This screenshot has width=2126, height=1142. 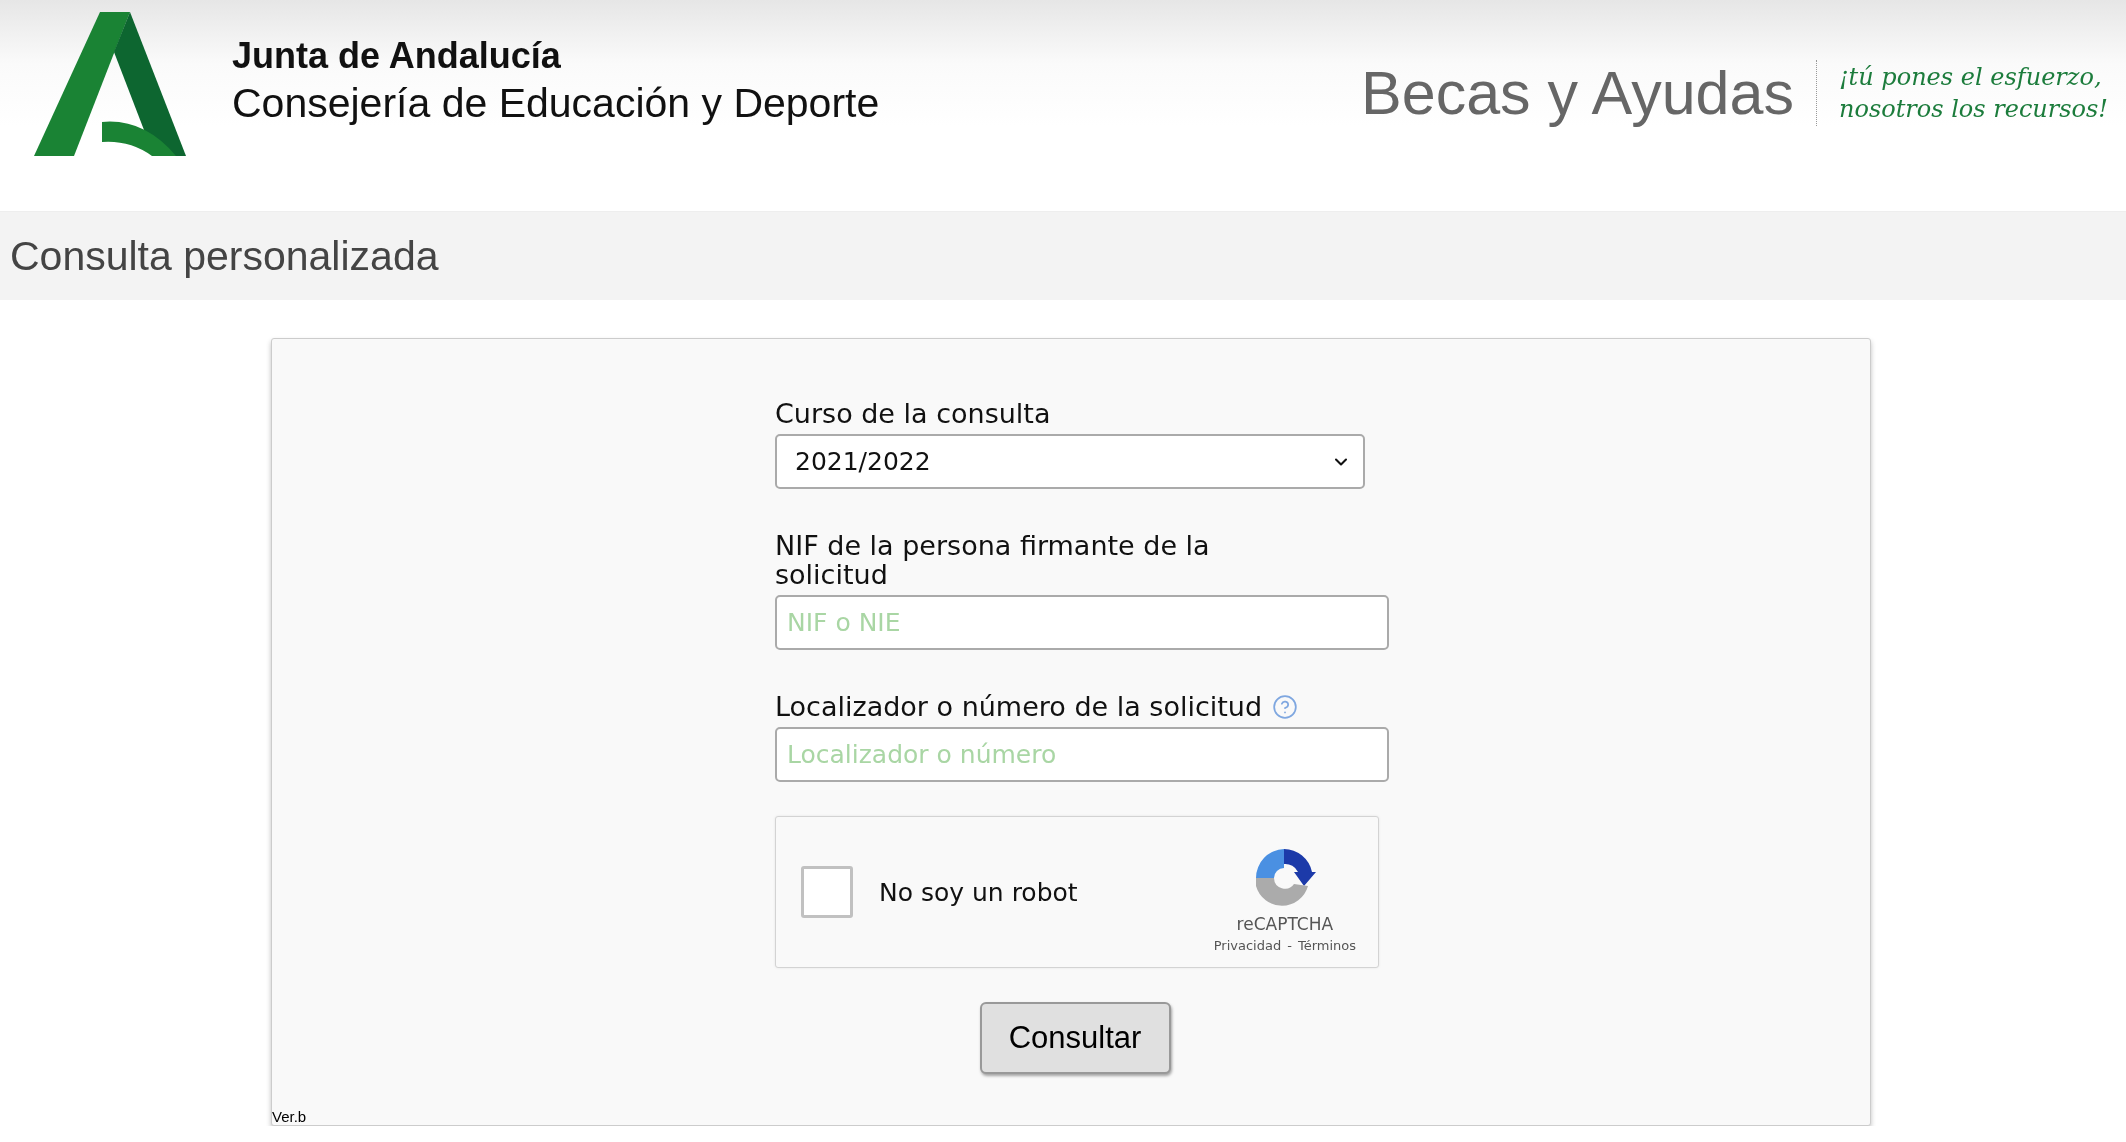 I want to click on department-name: Consejería de Educación y Deporte, so click(x=556, y=103).